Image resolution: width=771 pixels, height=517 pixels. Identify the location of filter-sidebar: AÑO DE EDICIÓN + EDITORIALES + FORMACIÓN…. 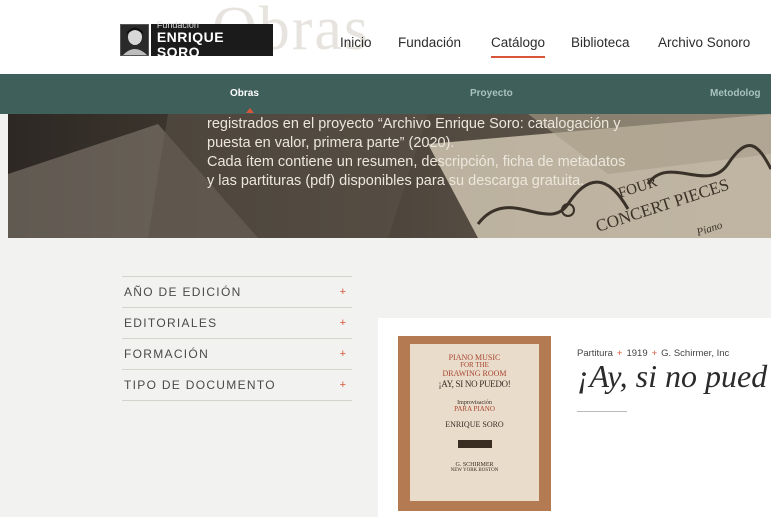
(237, 338).